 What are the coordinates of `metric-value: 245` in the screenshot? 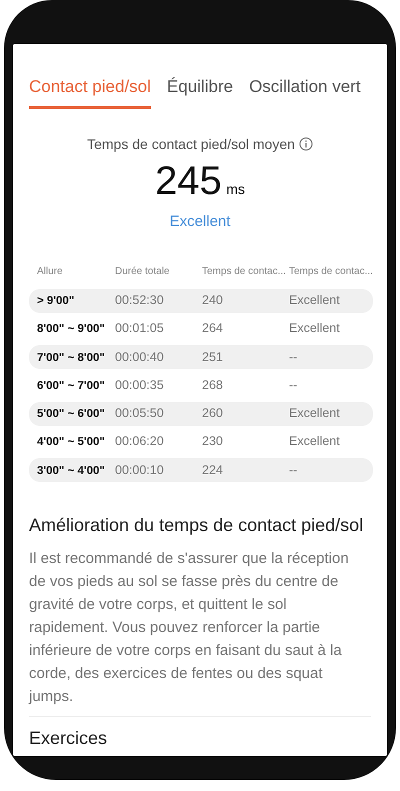 It's located at (188, 180).